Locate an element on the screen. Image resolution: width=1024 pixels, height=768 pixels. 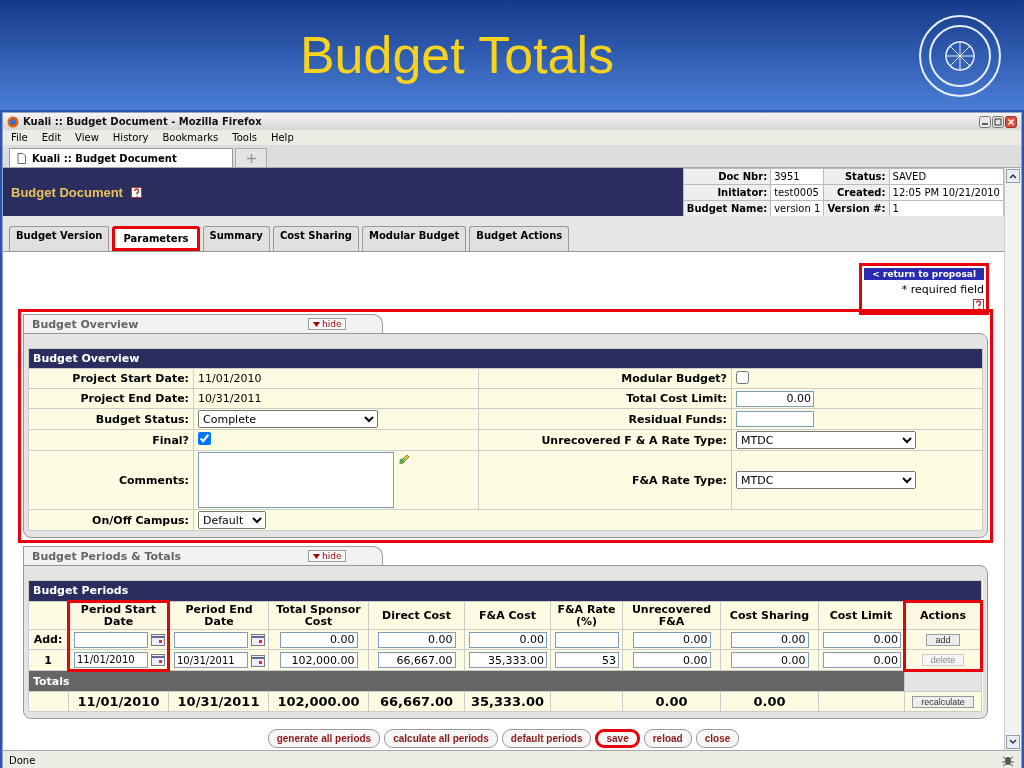
input-field: 53 is located at coordinates (587, 660).